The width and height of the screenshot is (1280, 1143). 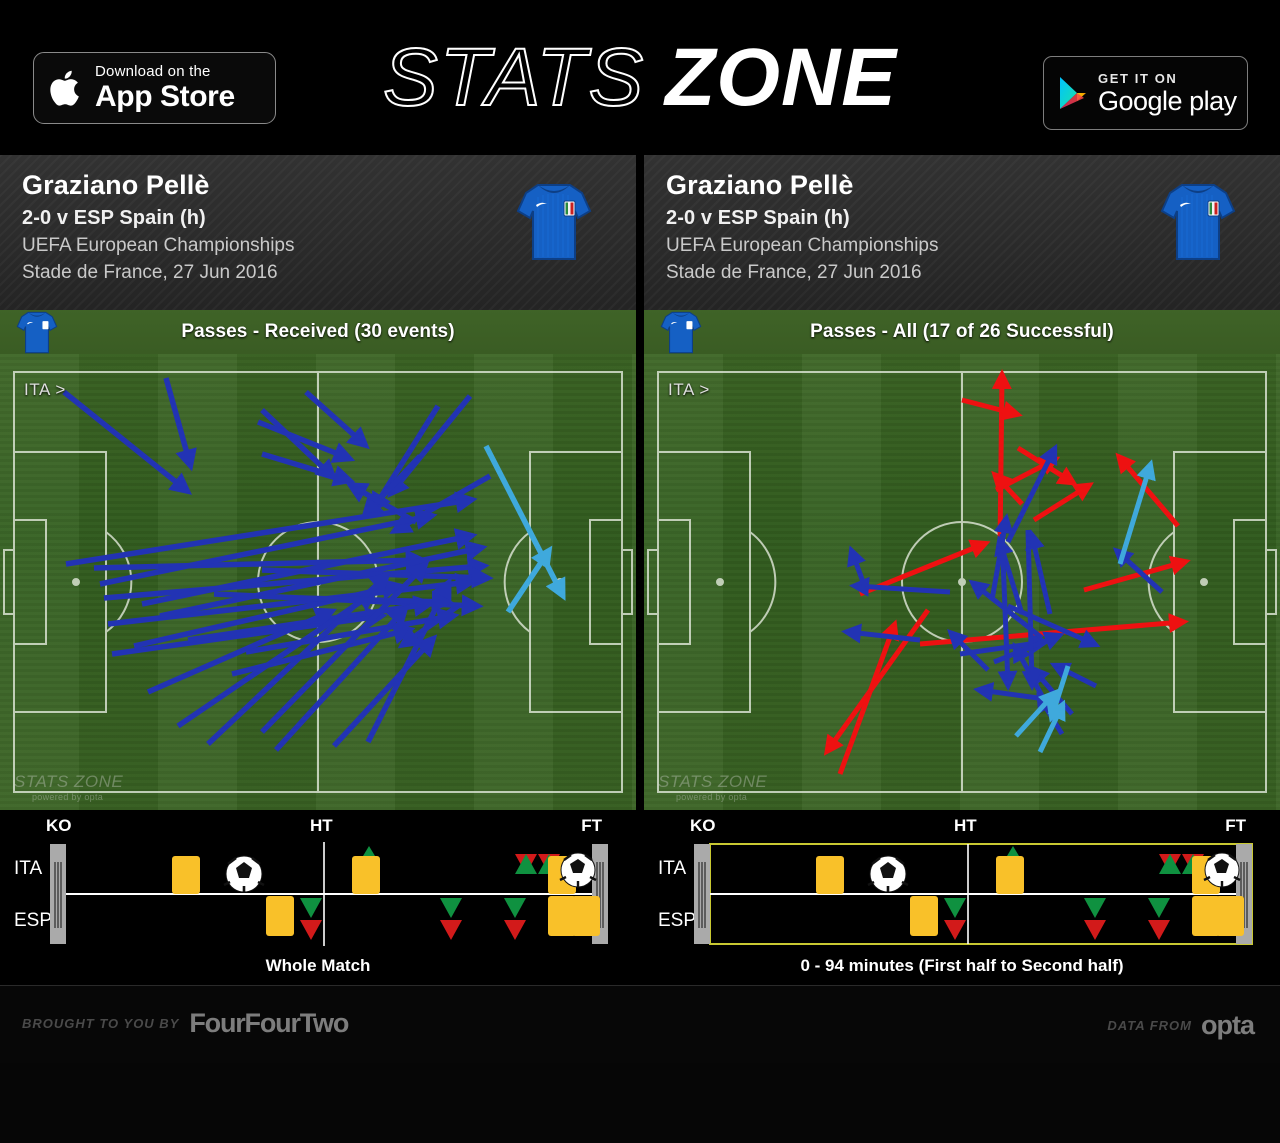 I want to click on timeline-caption-left: Whole Match, so click(x=318, y=965).